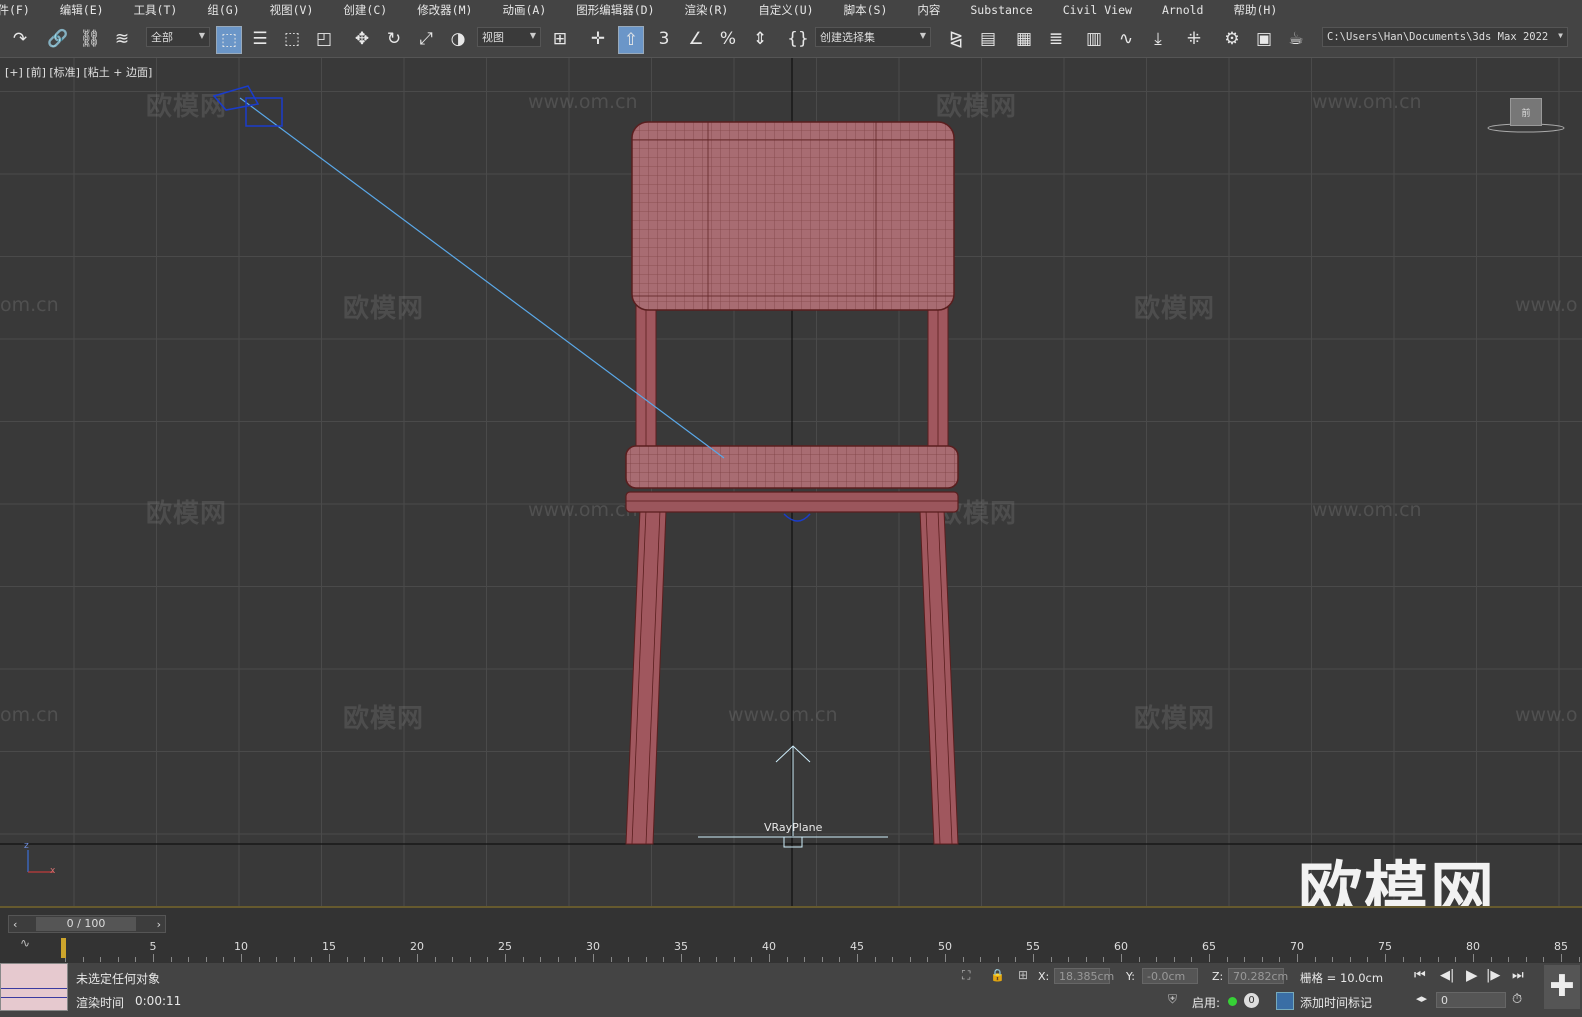 This screenshot has width=1582, height=1017. What do you see at coordinates (1001, 10) in the screenshot?
I see `menu-substance: Substance` at bounding box center [1001, 10].